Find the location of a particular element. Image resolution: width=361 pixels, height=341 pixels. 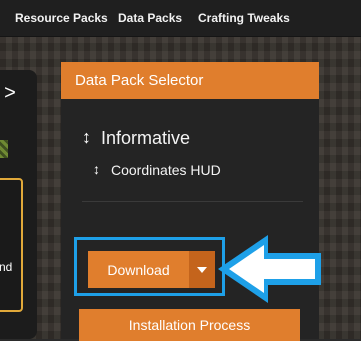

panel-title: Data Pack Selector is located at coordinates (139, 80).